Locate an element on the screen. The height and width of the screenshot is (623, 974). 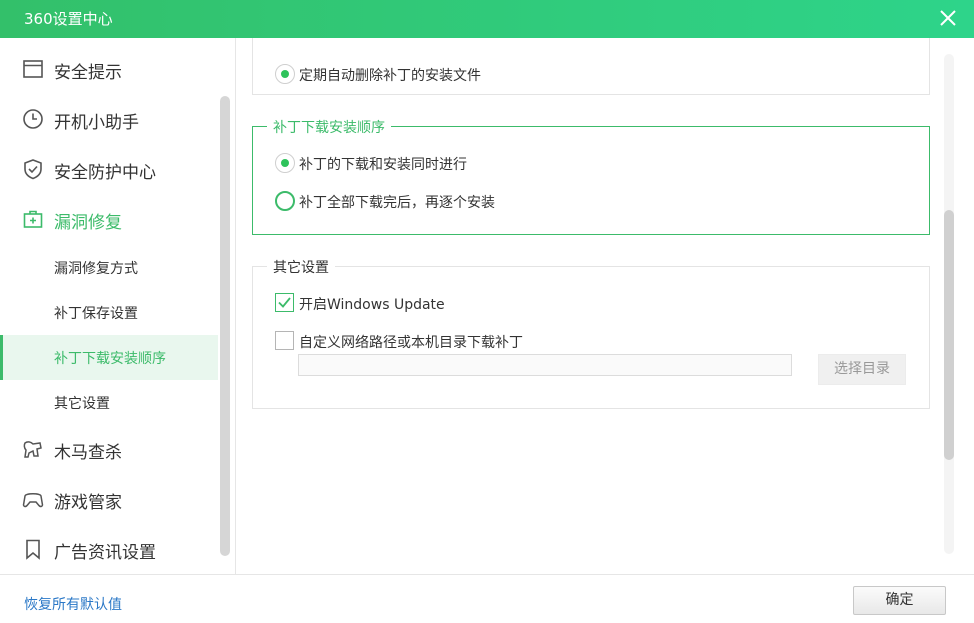
download-path-input is located at coordinates (545, 365).